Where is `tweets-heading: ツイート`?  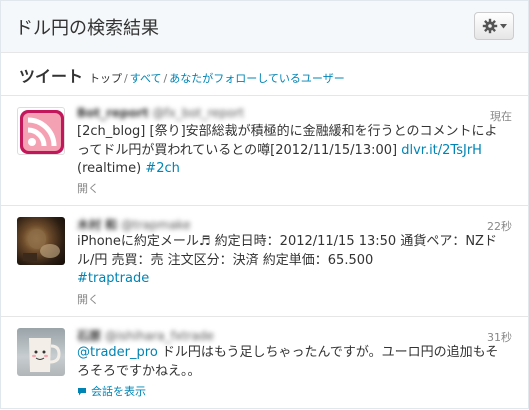
tweets-heading: ツイート is located at coordinates (51, 76).